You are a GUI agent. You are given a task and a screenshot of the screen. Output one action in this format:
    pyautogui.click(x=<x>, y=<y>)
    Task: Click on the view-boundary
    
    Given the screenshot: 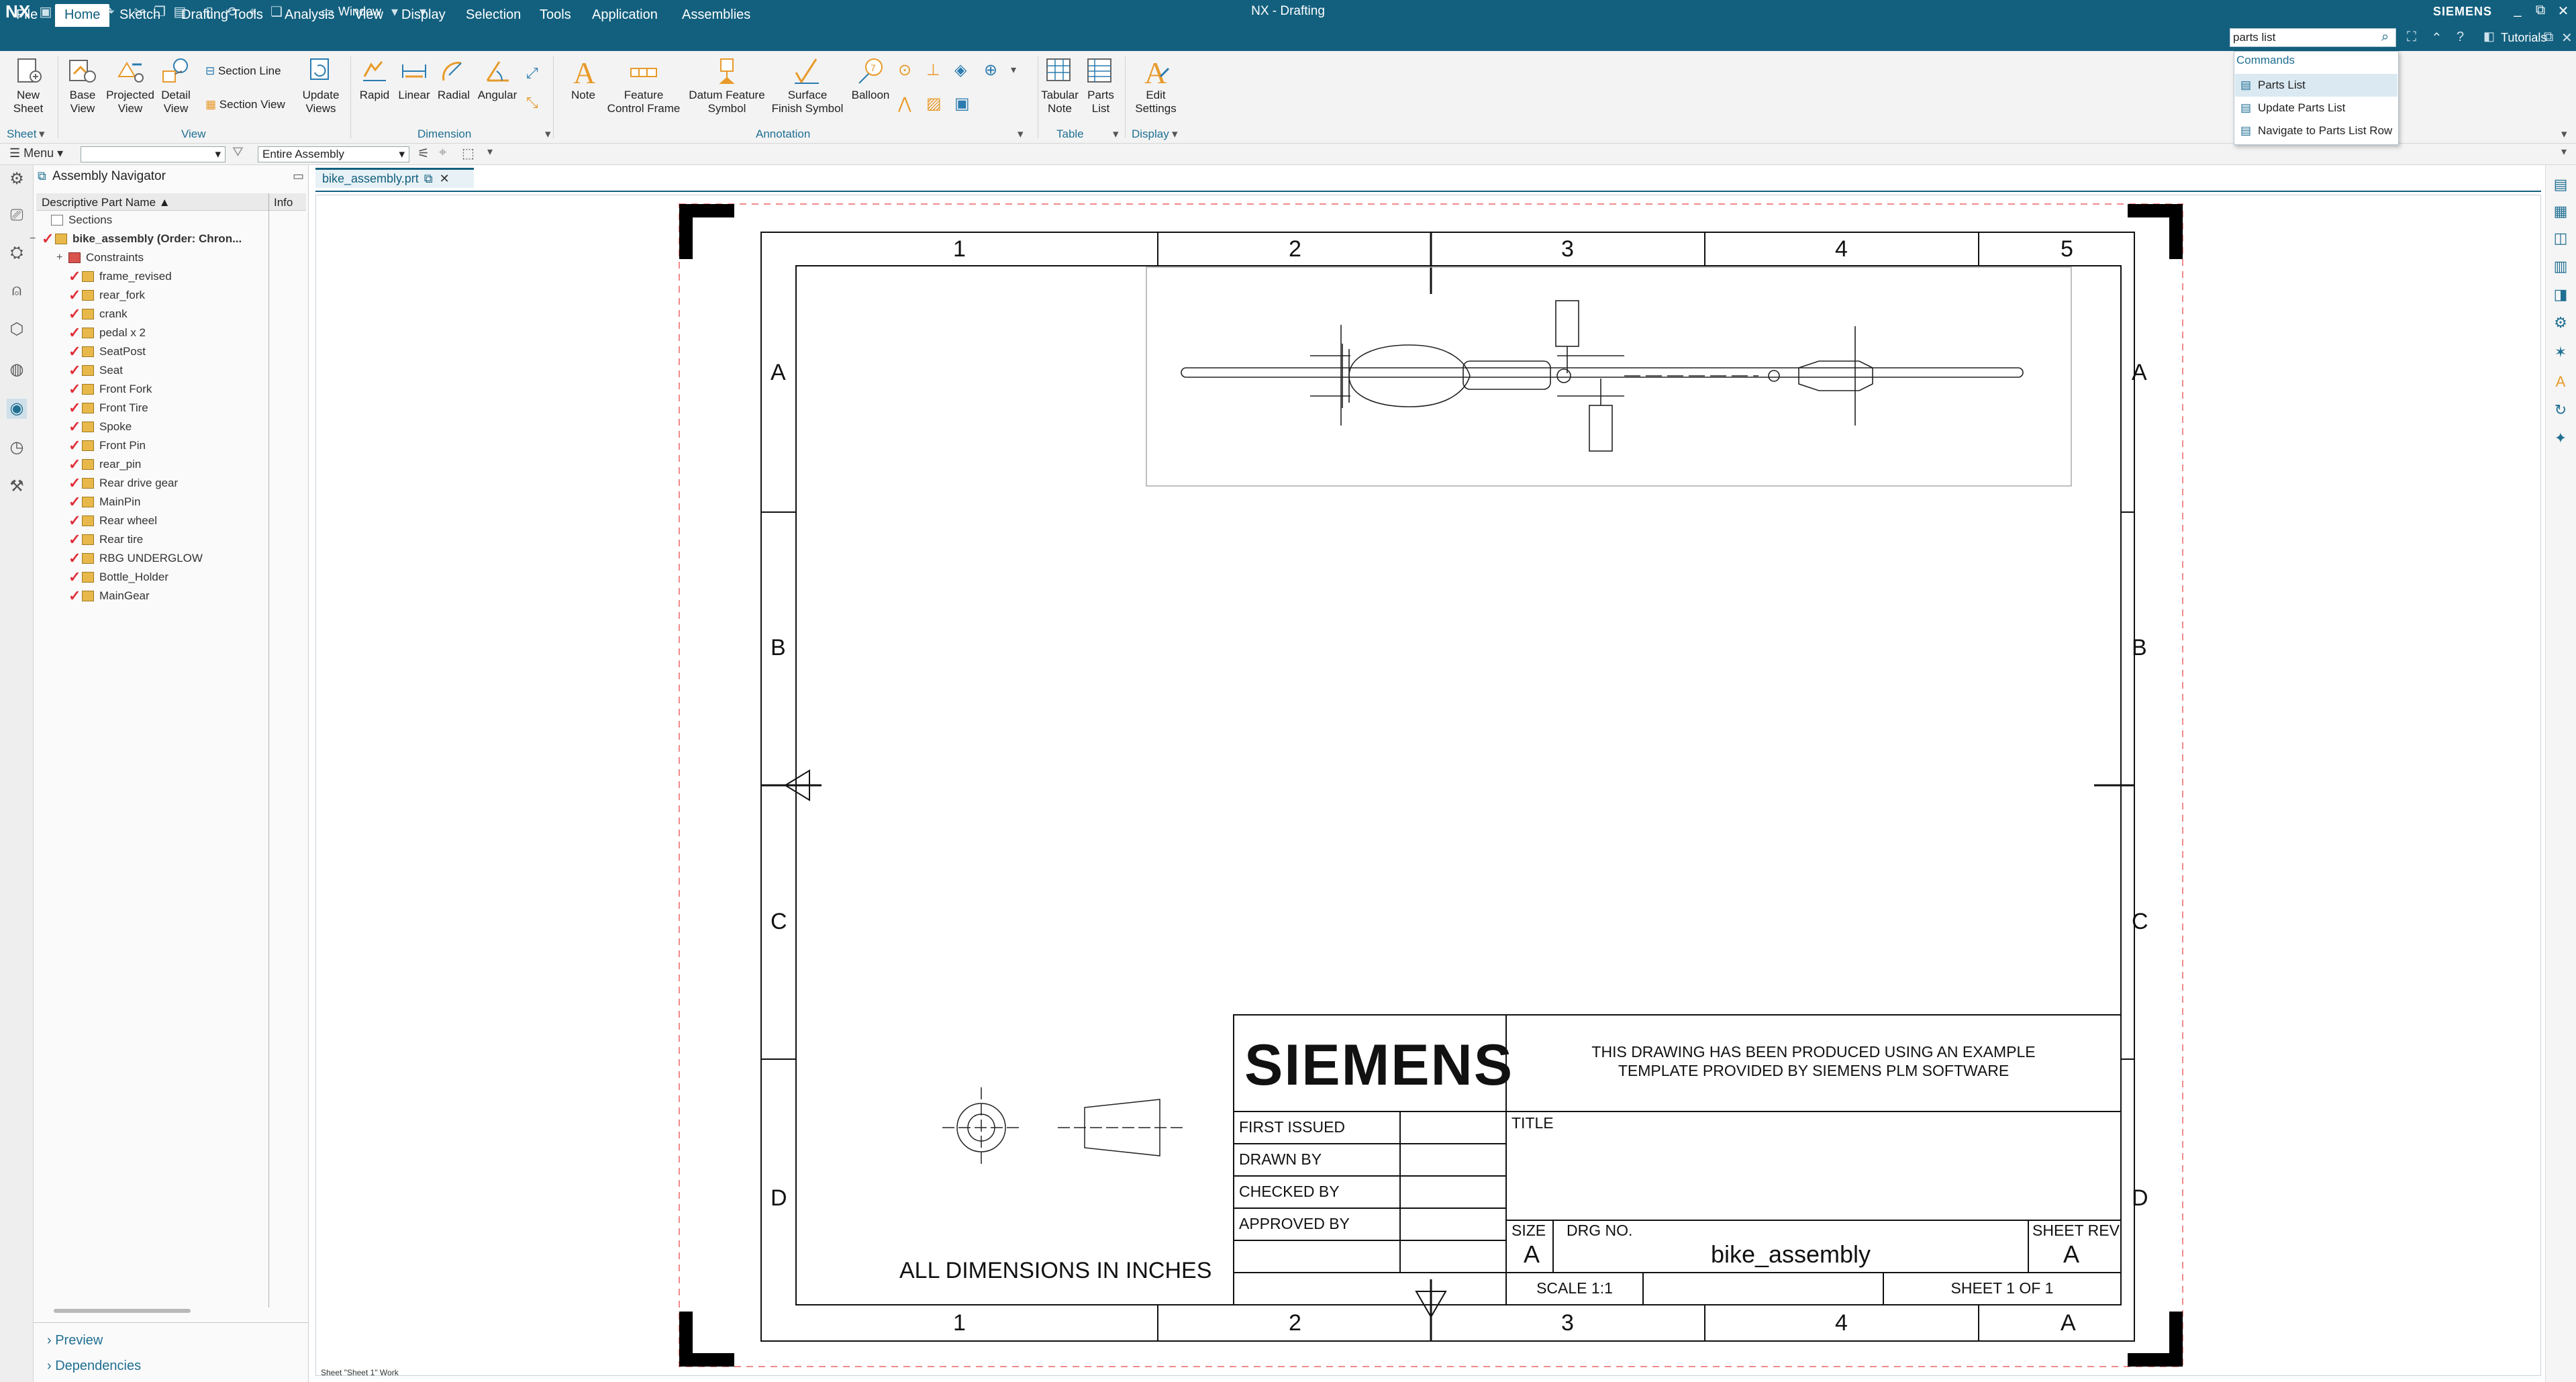 What is the action you would take?
    pyautogui.click(x=1609, y=376)
    